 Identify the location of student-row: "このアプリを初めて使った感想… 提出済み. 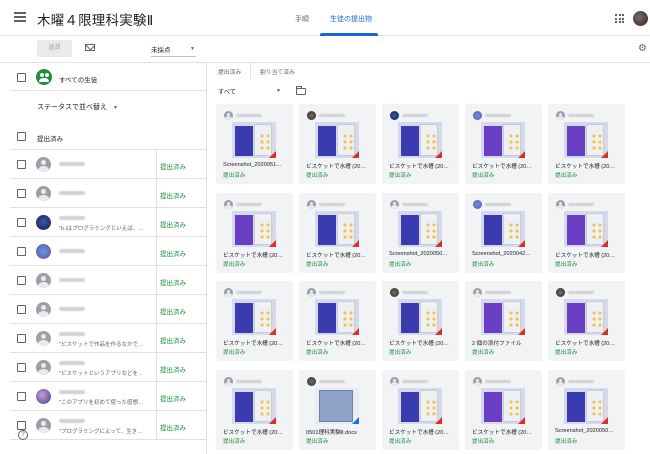
(108, 396).